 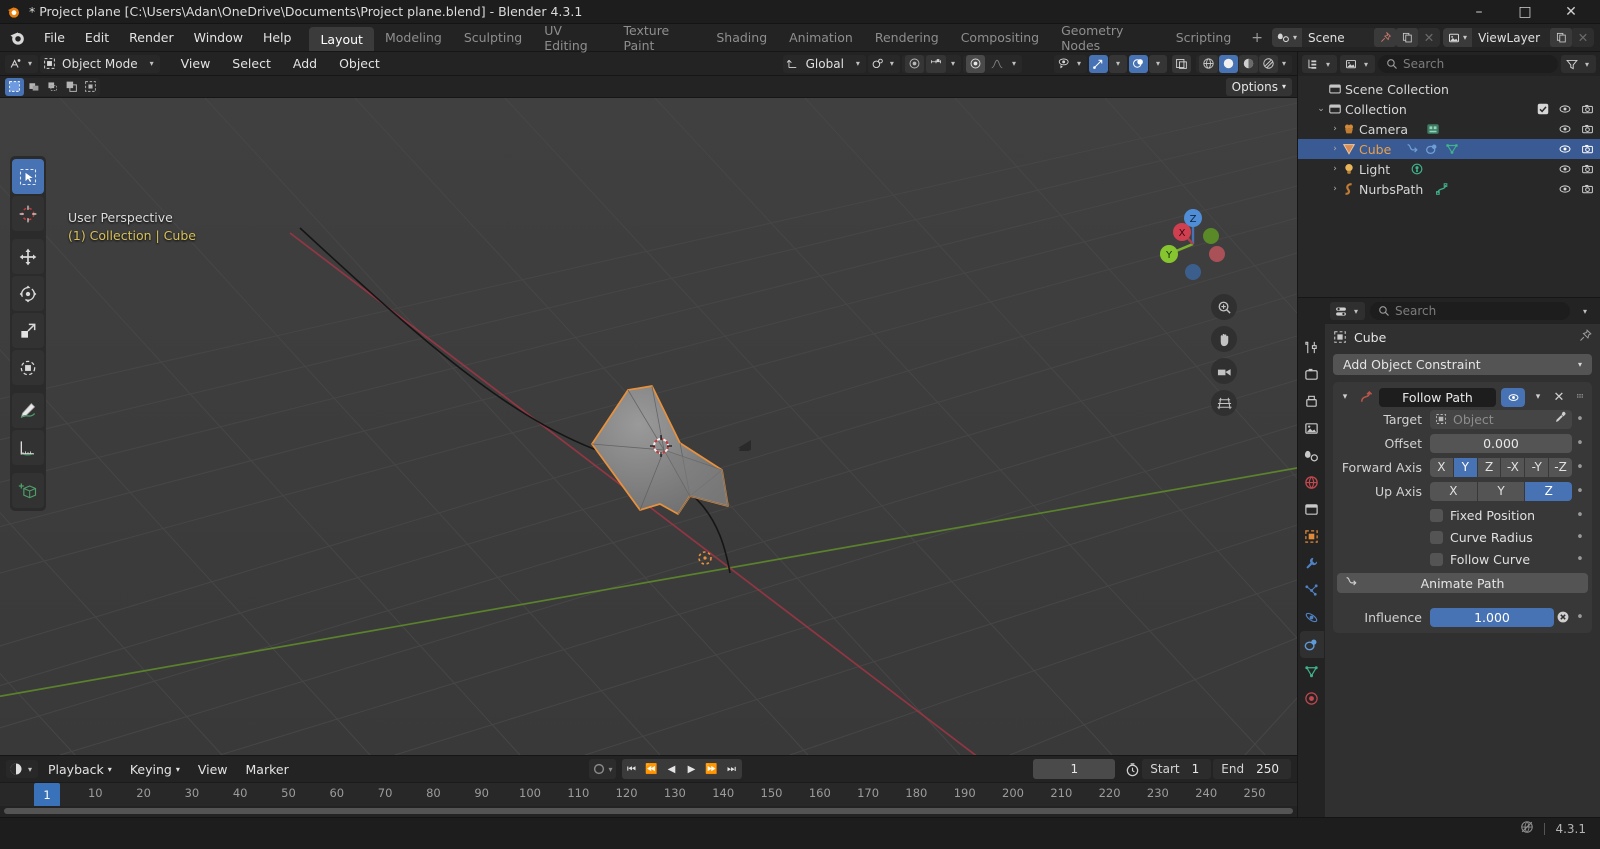 What do you see at coordinates (1320, 64) in the screenshot?
I see `outliner-editor-type-selector: ▾` at bounding box center [1320, 64].